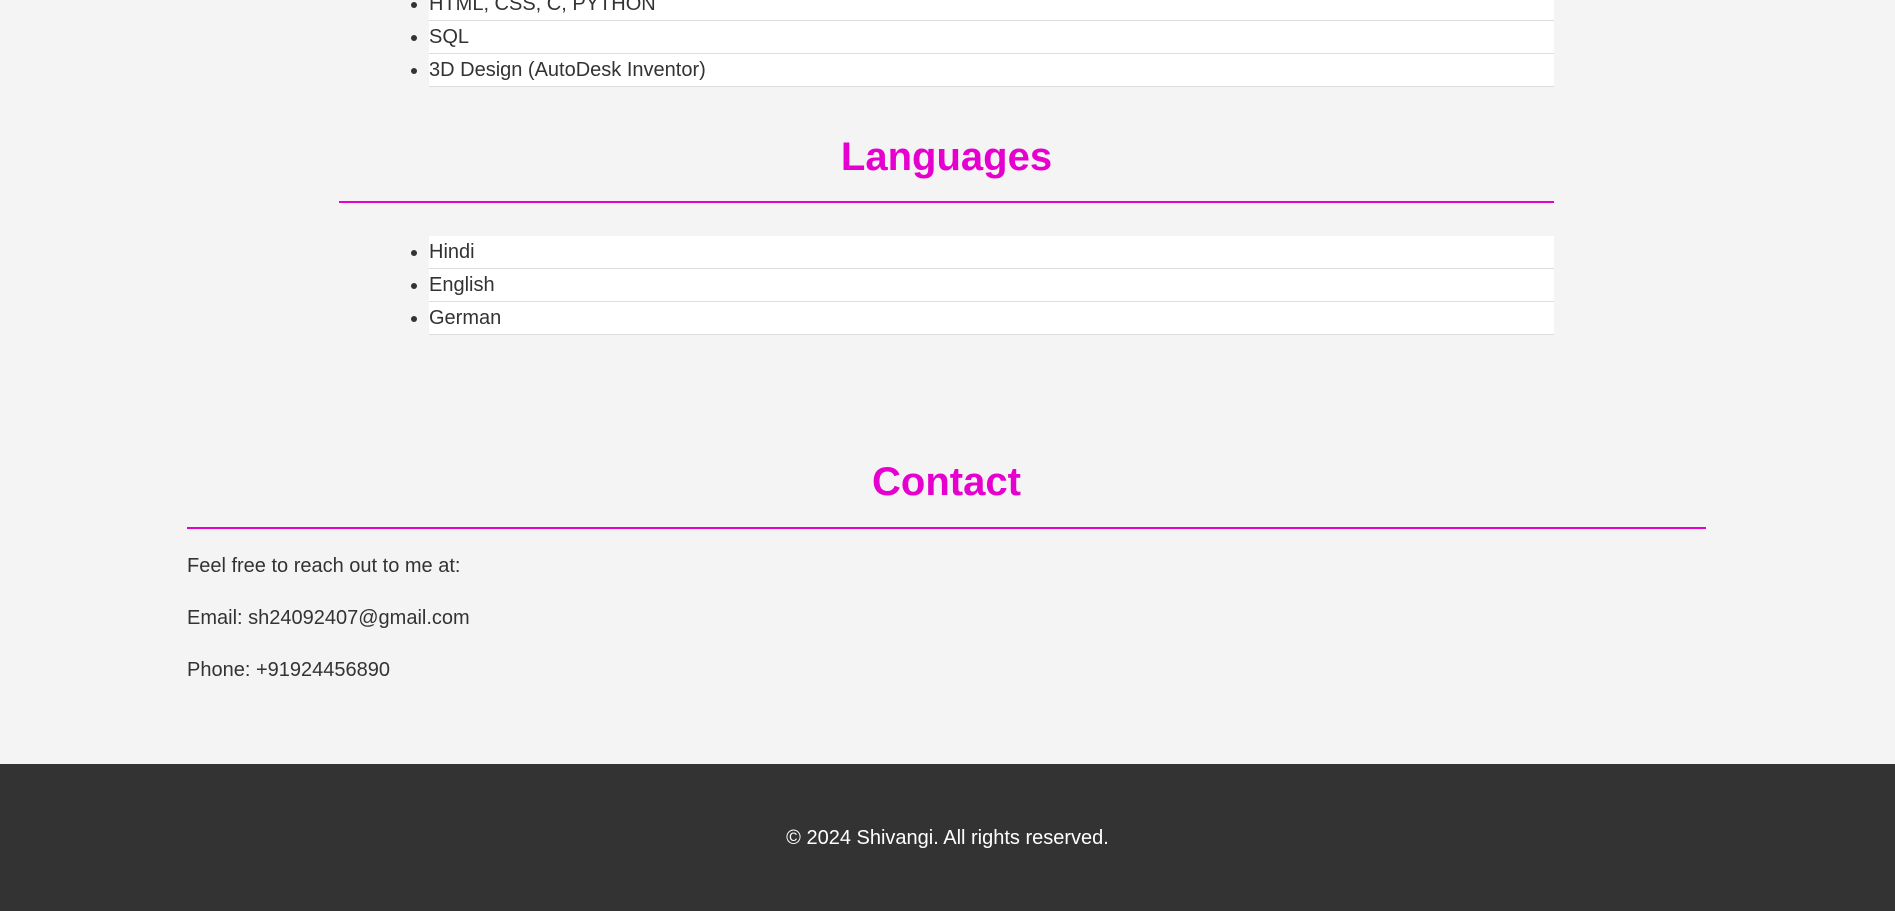  What do you see at coordinates (946, 157) in the screenshot?
I see `languages-heading: Languages` at bounding box center [946, 157].